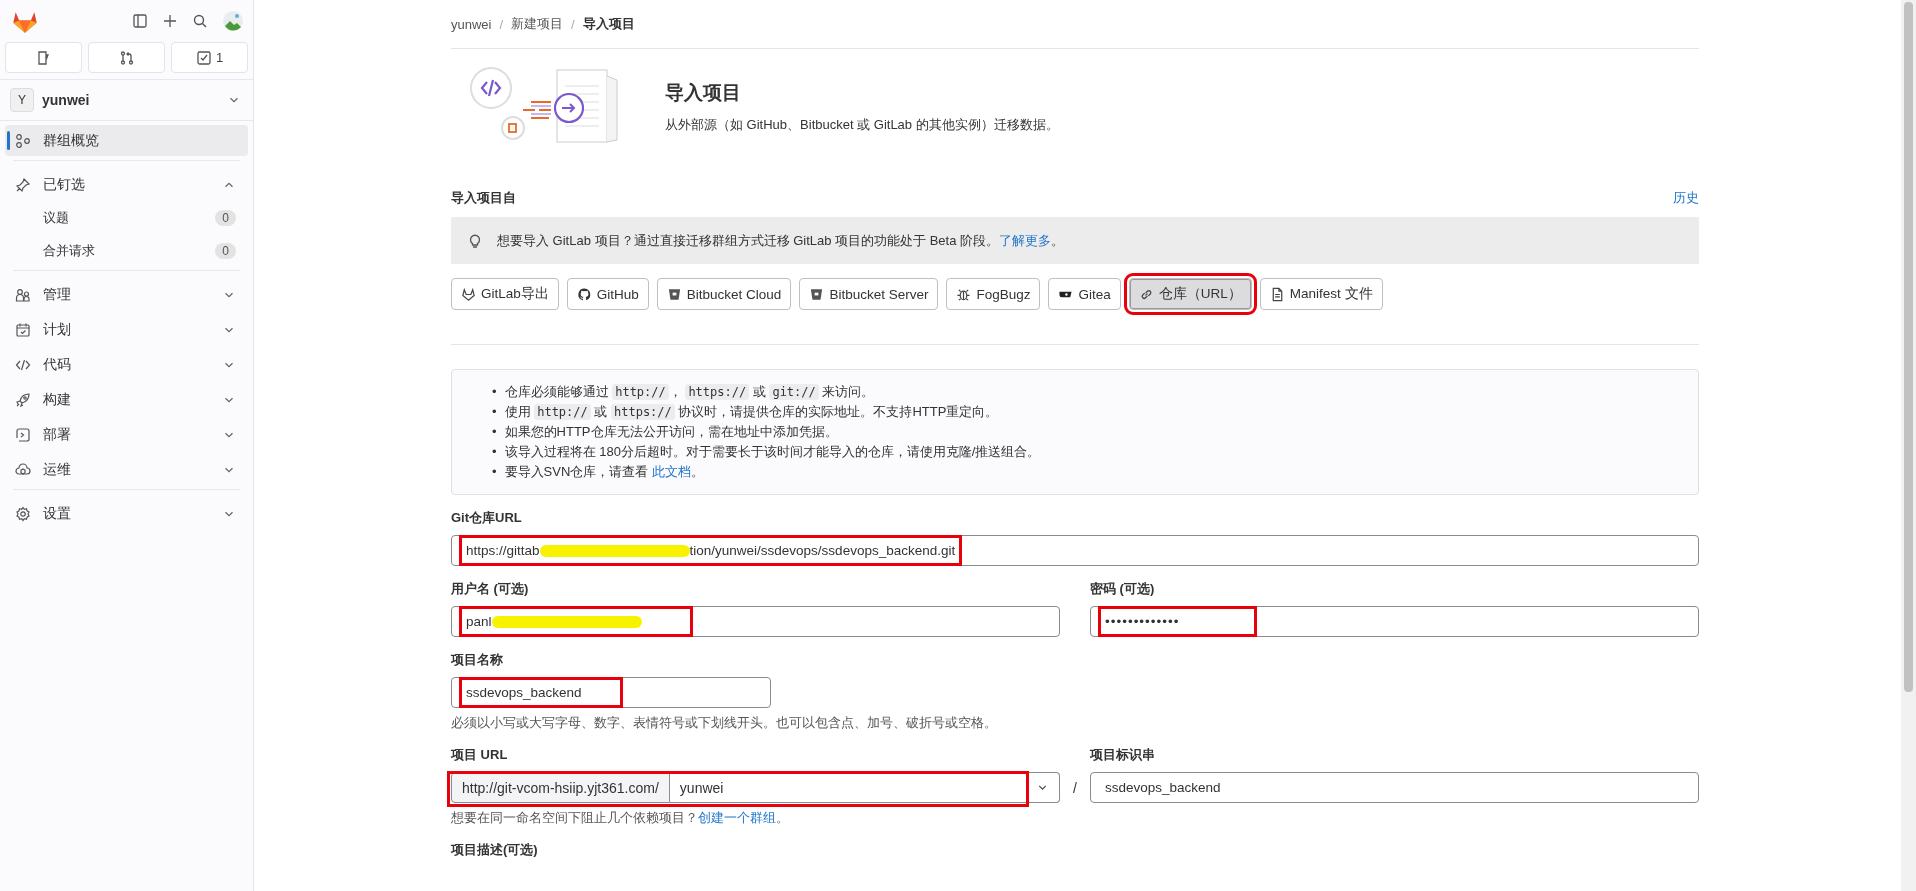 This screenshot has height=891, width=1916. What do you see at coordinates (468, 294) in the screenshot?
I see `tanuki-icon` at bounding box center [468, 294].